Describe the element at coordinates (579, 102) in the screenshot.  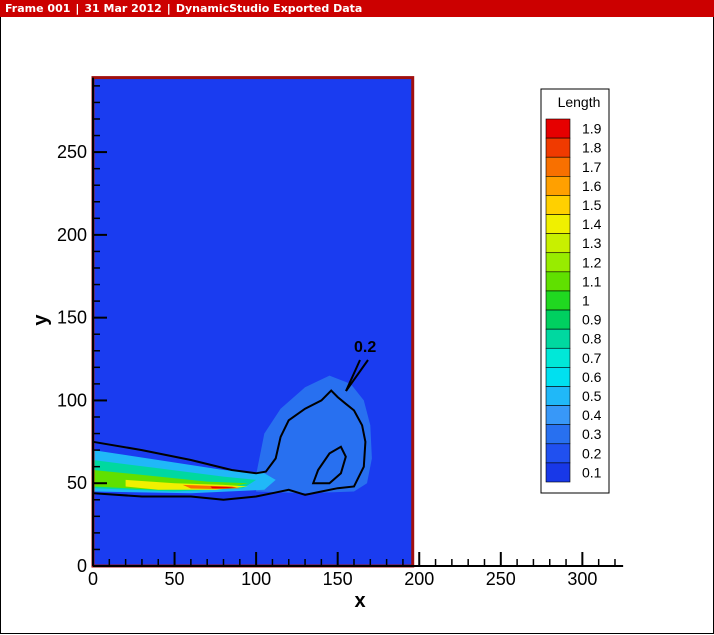
I see `legend-title: Length` at that location.